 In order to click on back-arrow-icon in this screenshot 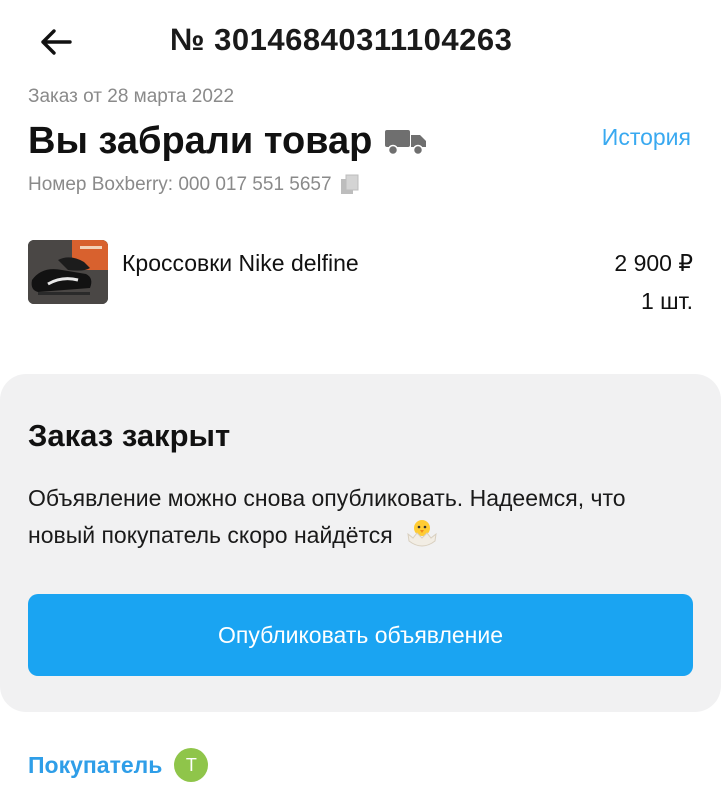, I will do `click(56, 42)`.